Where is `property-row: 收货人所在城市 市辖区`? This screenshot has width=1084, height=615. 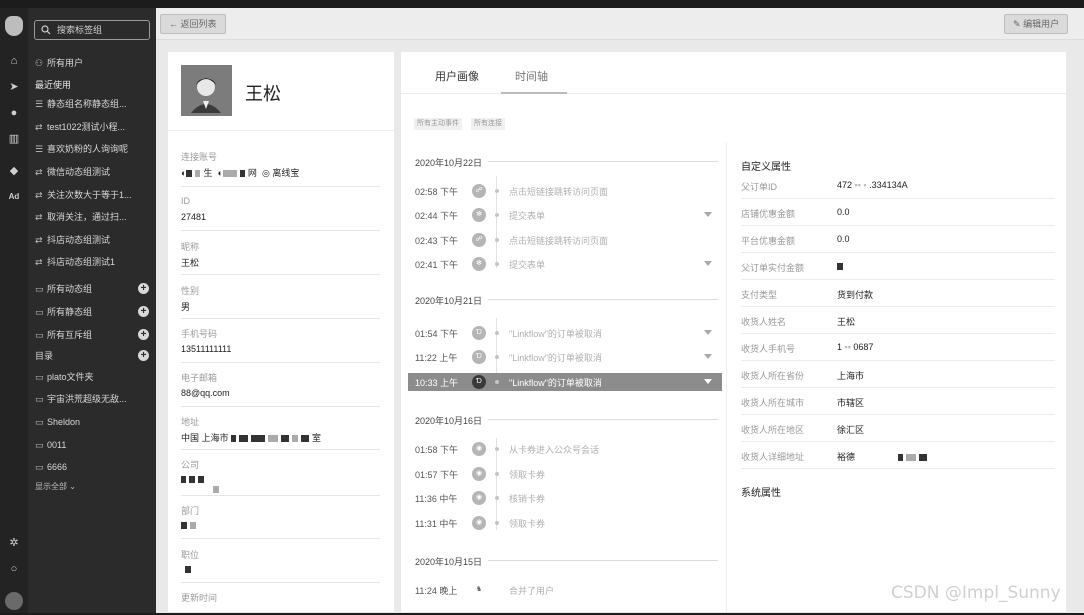 property-row: 收货人所在城市 市辖区 is located at coordinates (898, 401).